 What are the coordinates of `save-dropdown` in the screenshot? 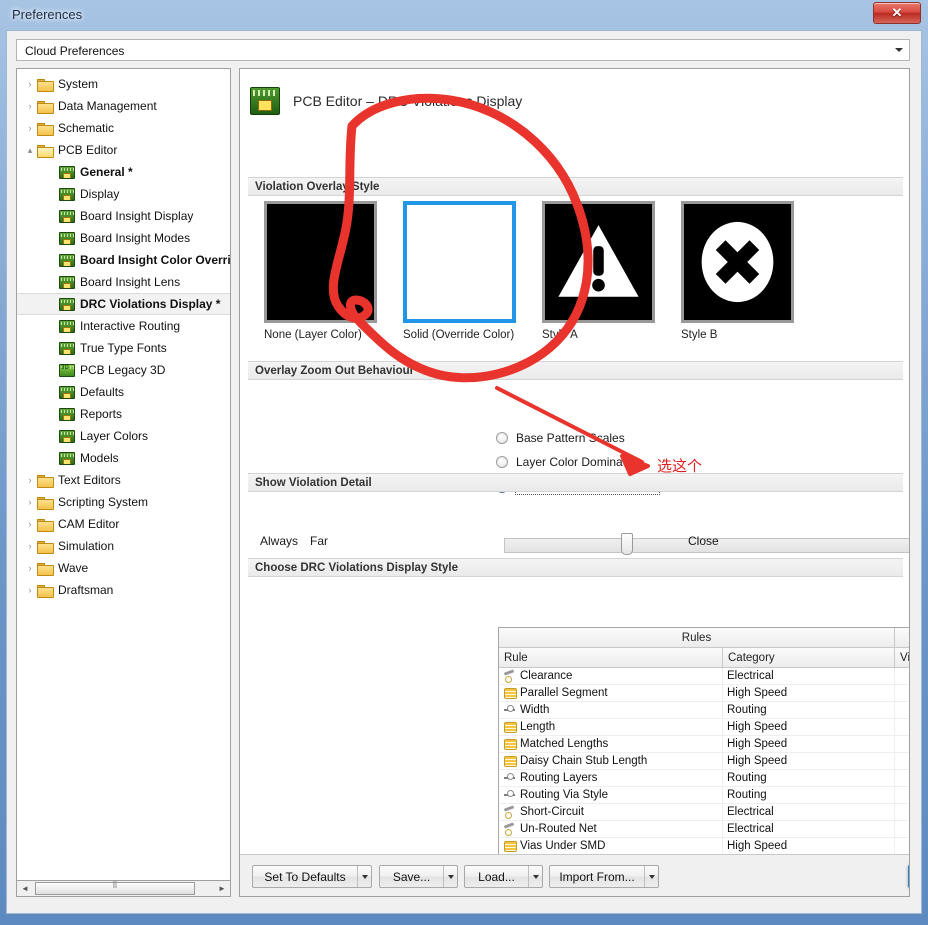 It's located at (450, 876).